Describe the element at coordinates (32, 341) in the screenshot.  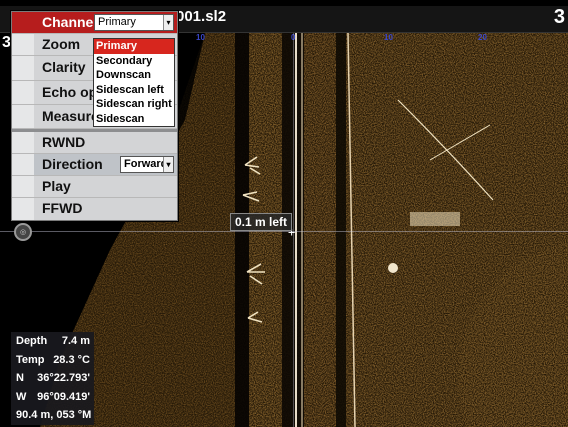
I see `depth-key: Depth` at that location.